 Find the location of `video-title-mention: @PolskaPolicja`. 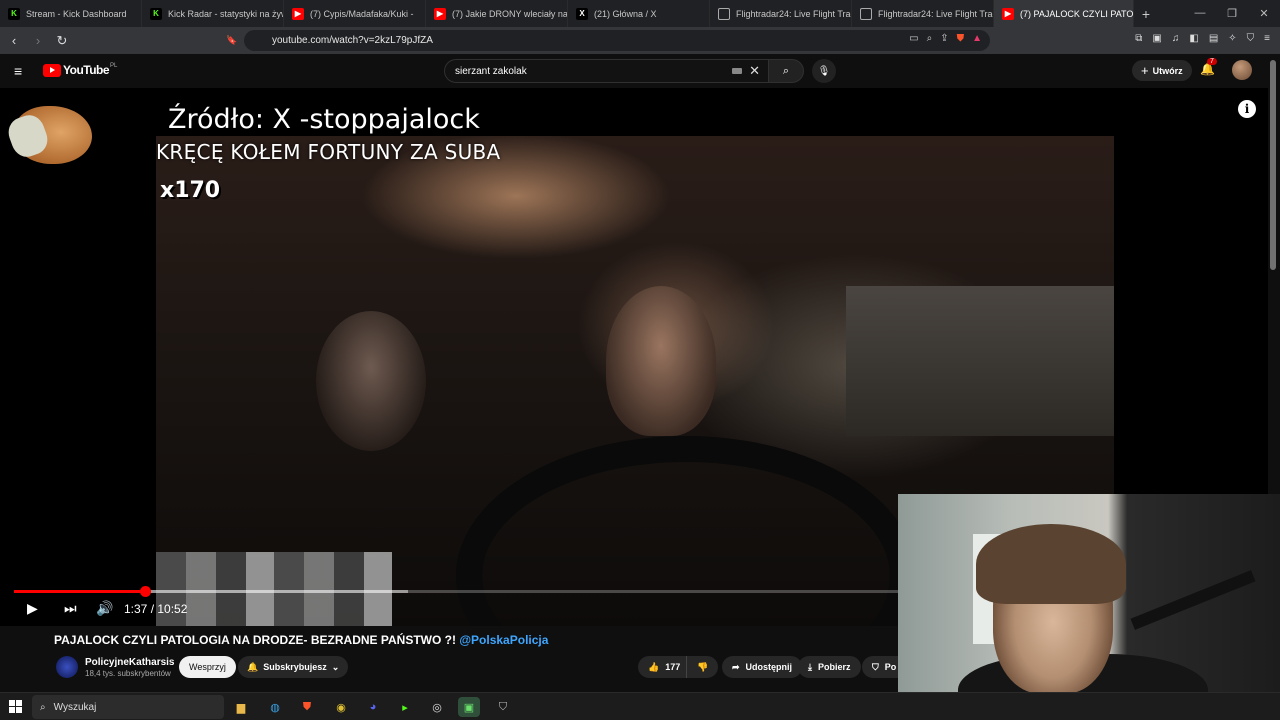

video-title-mention: @PolskaPolicja is located at coordinates (503, 640).